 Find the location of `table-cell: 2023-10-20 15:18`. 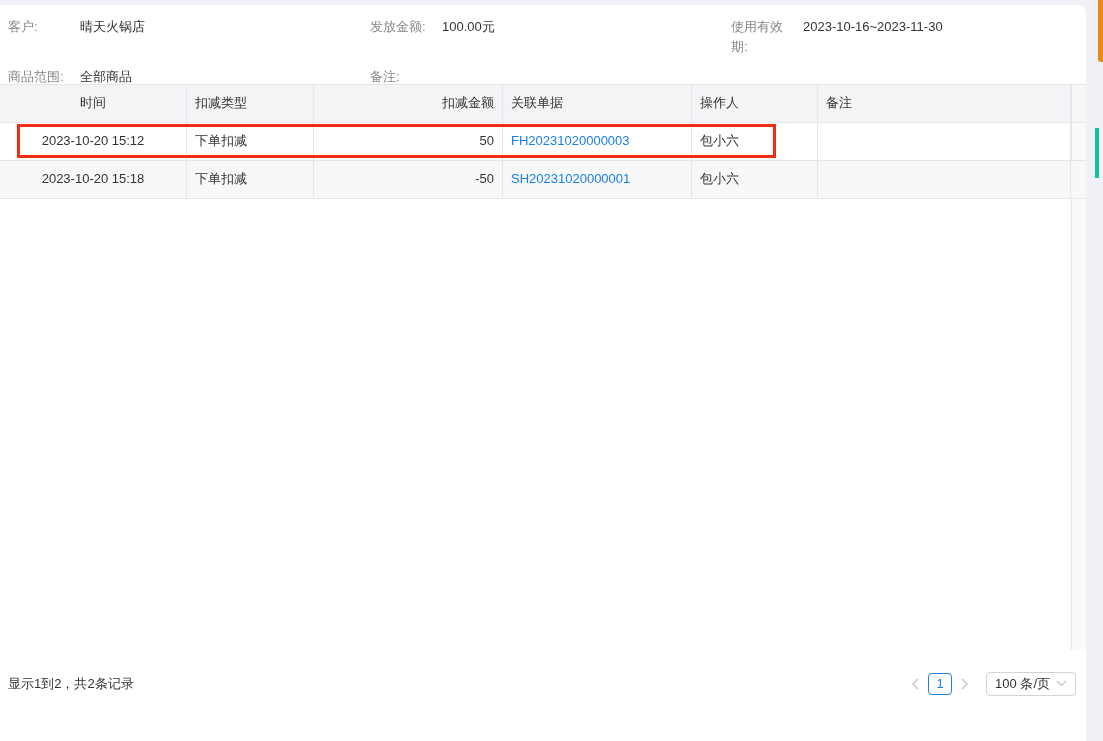

table-cell: 2023-10-20 15:18 is located at coordinates (93, 179).